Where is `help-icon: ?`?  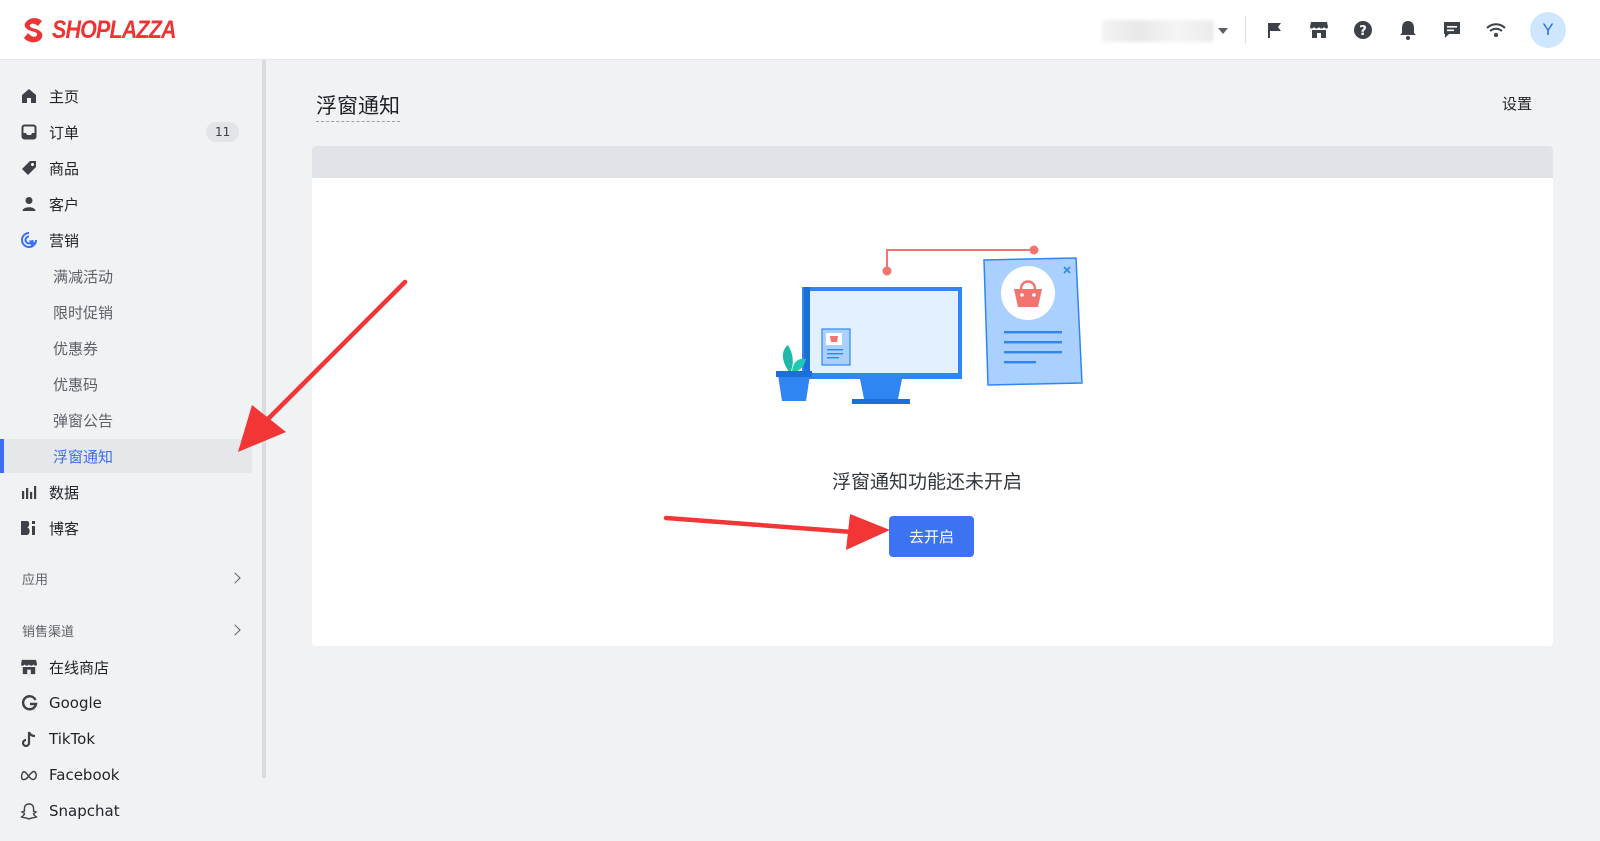 help-icon: ? is located at coordinates (1363, 30).